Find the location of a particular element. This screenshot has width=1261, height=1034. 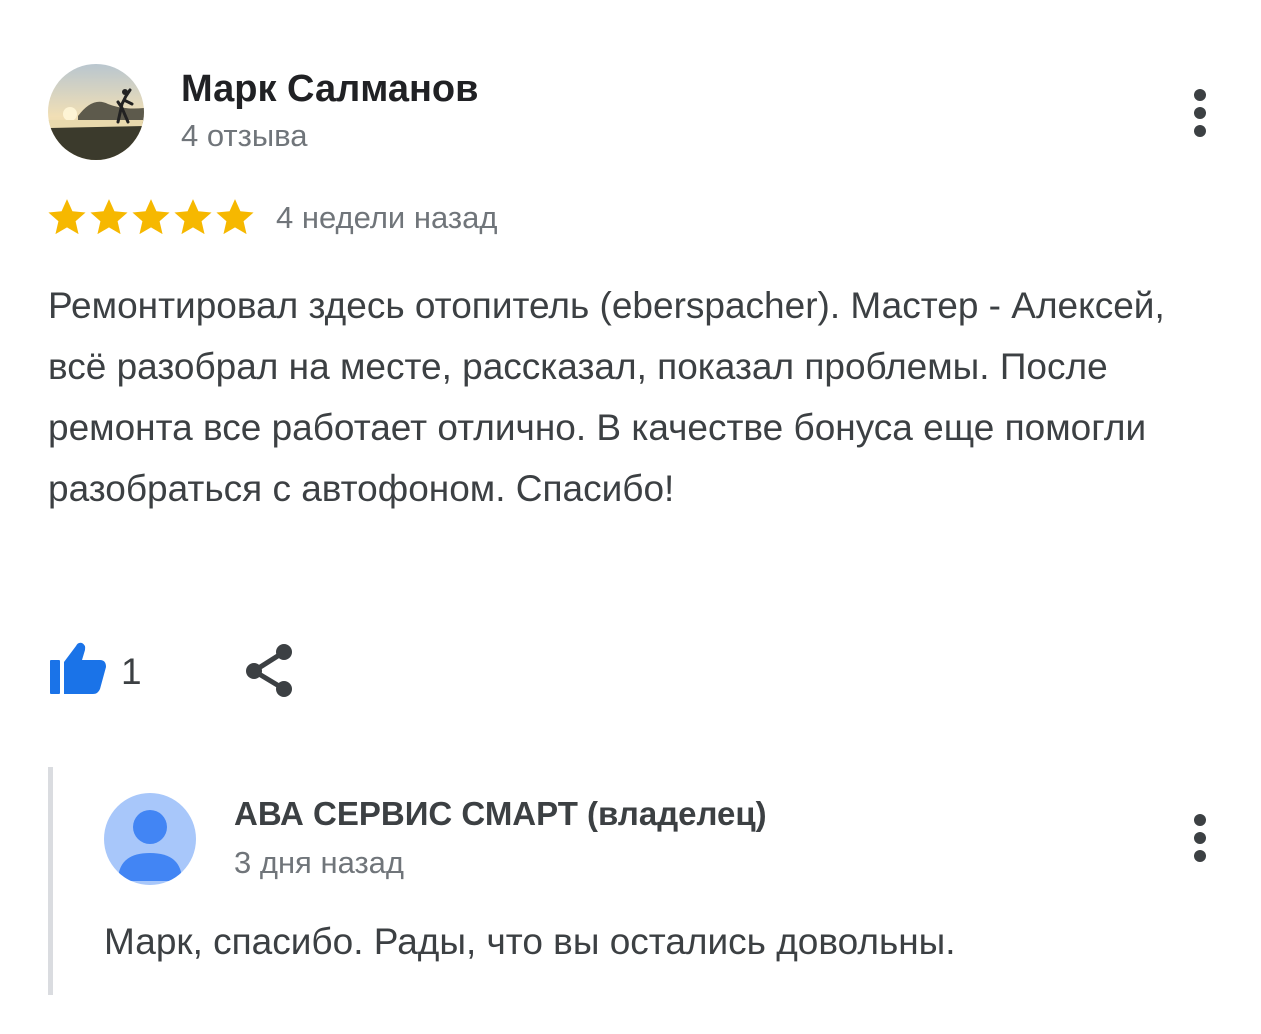

author-name: Марк Салманов is located at coordinates (330, 89).